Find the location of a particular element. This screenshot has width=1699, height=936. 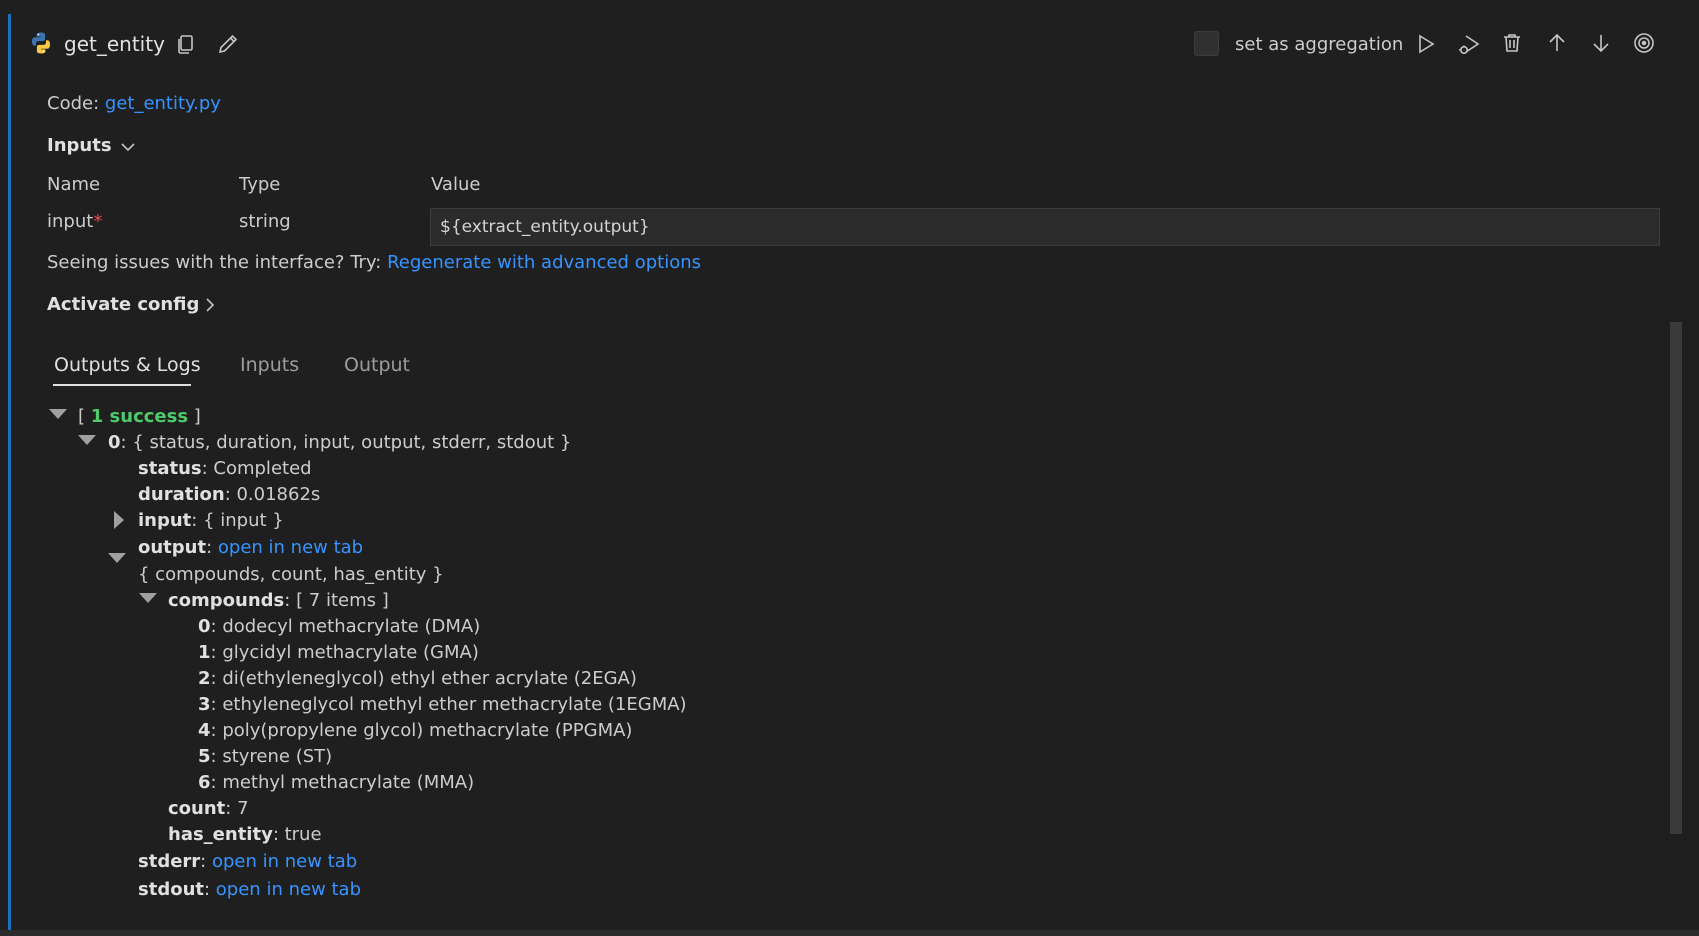

input-name: input* is located at coordinates (74, 221).